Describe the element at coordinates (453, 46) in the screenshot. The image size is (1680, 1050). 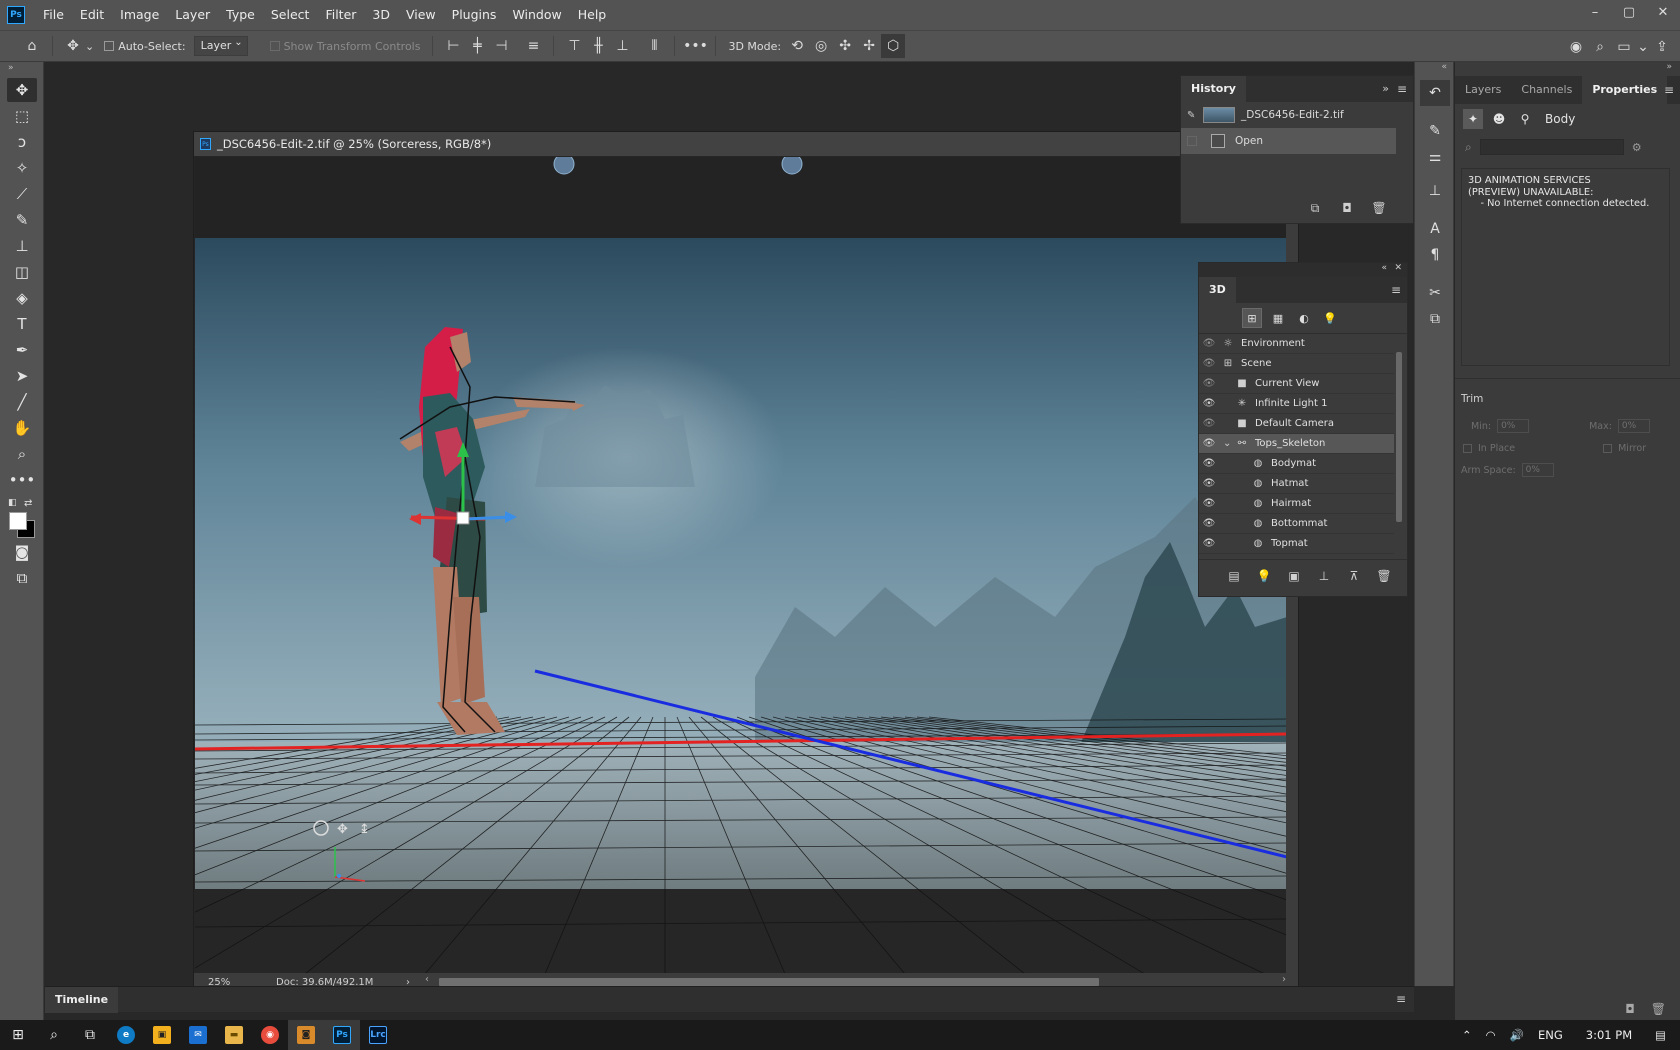
I see `align-left-icon: ⊢` at that location.